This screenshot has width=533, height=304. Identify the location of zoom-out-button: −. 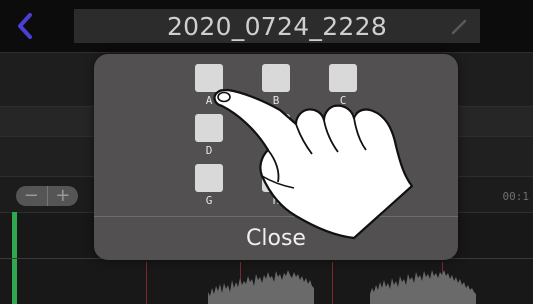
(31, 196).